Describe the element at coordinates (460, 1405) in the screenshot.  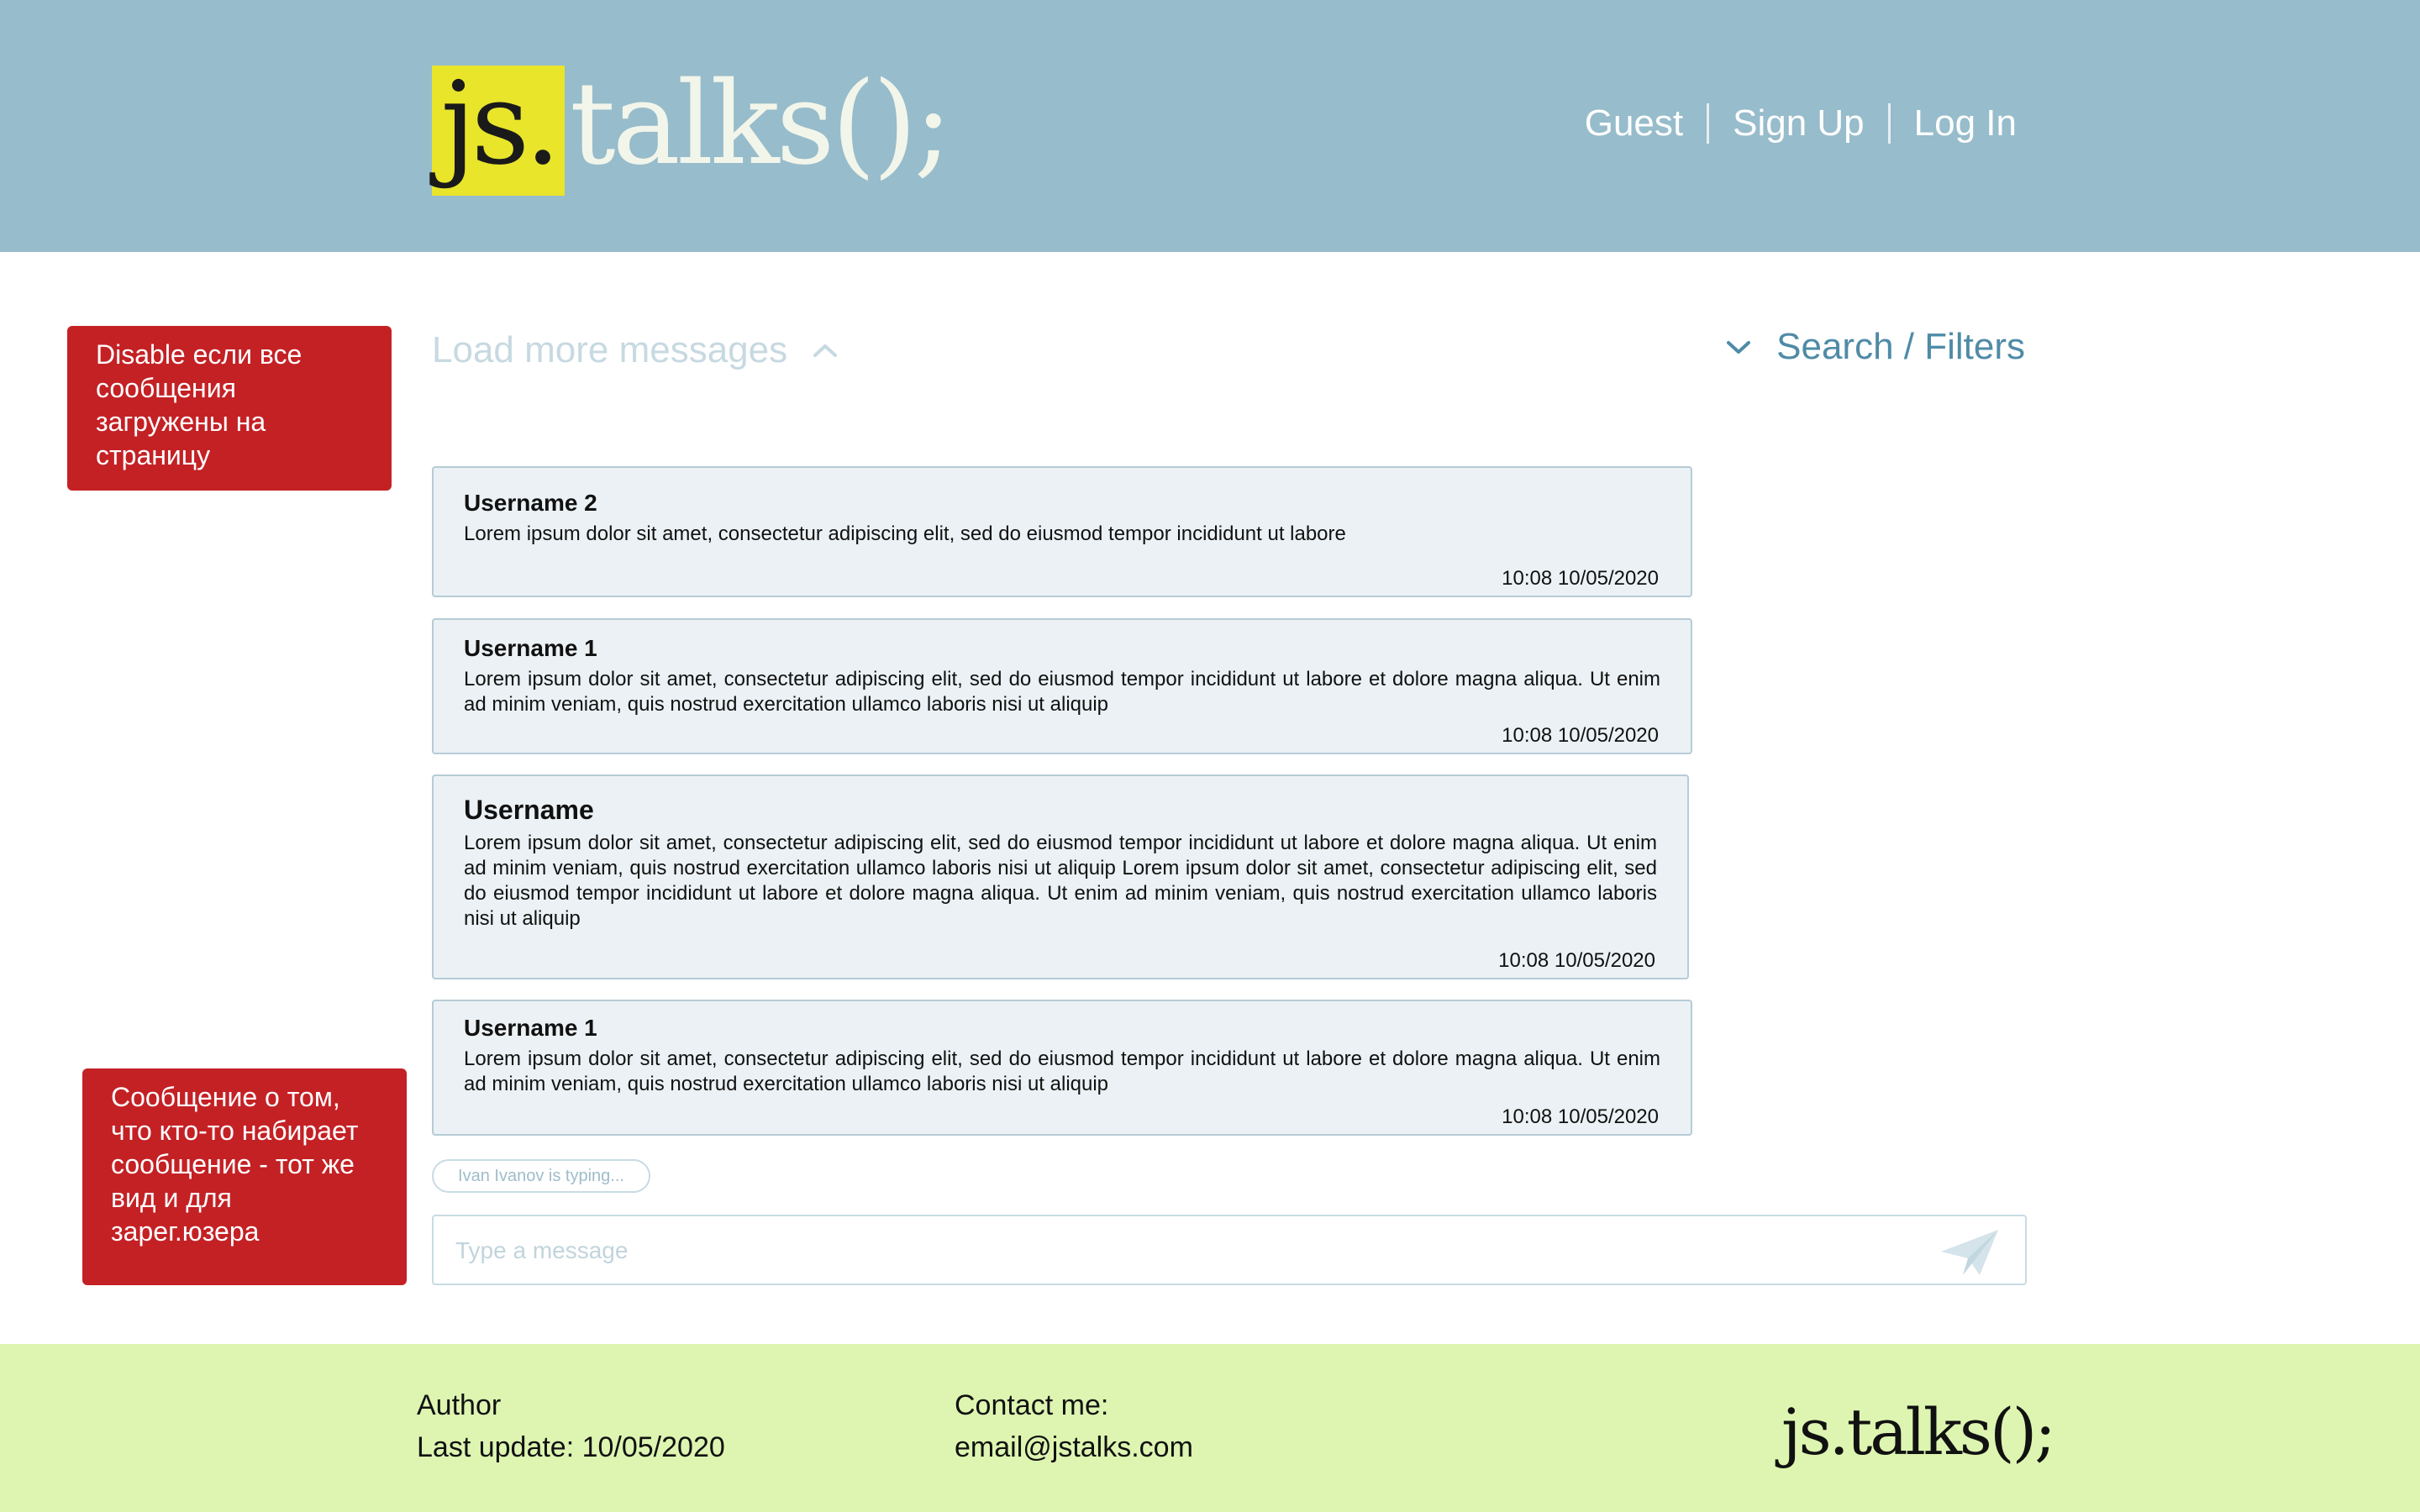
I see `footer-author: Author` at that location.